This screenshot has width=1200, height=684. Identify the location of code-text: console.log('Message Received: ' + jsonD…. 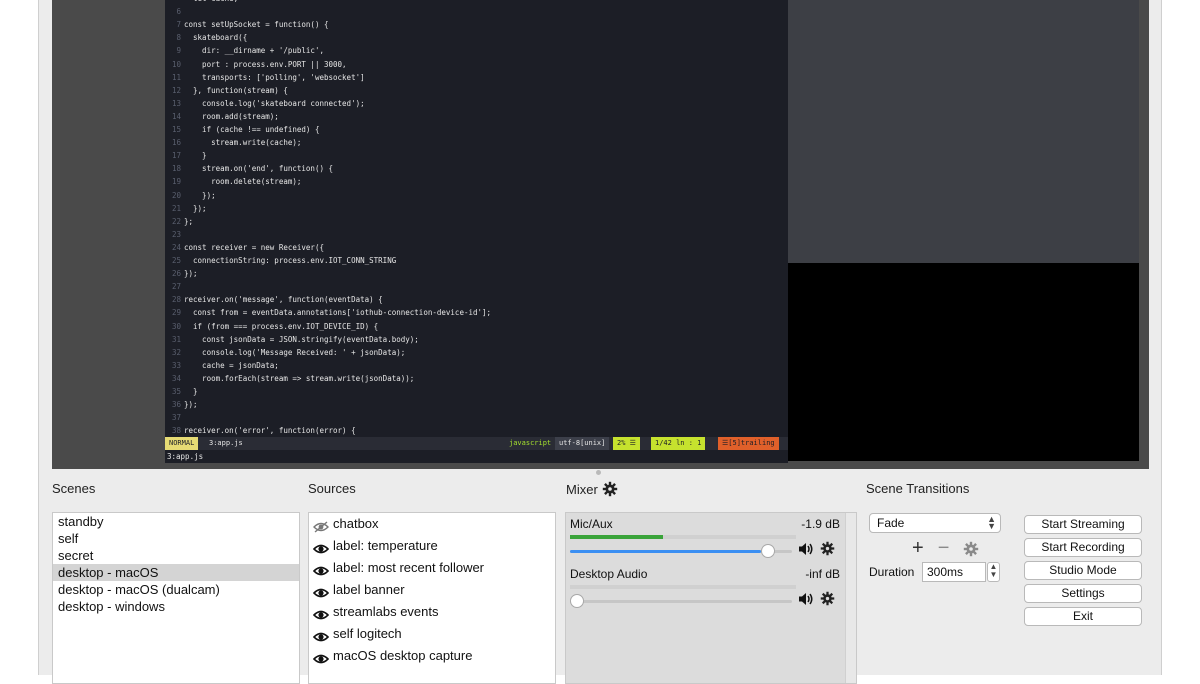
(295, 352).